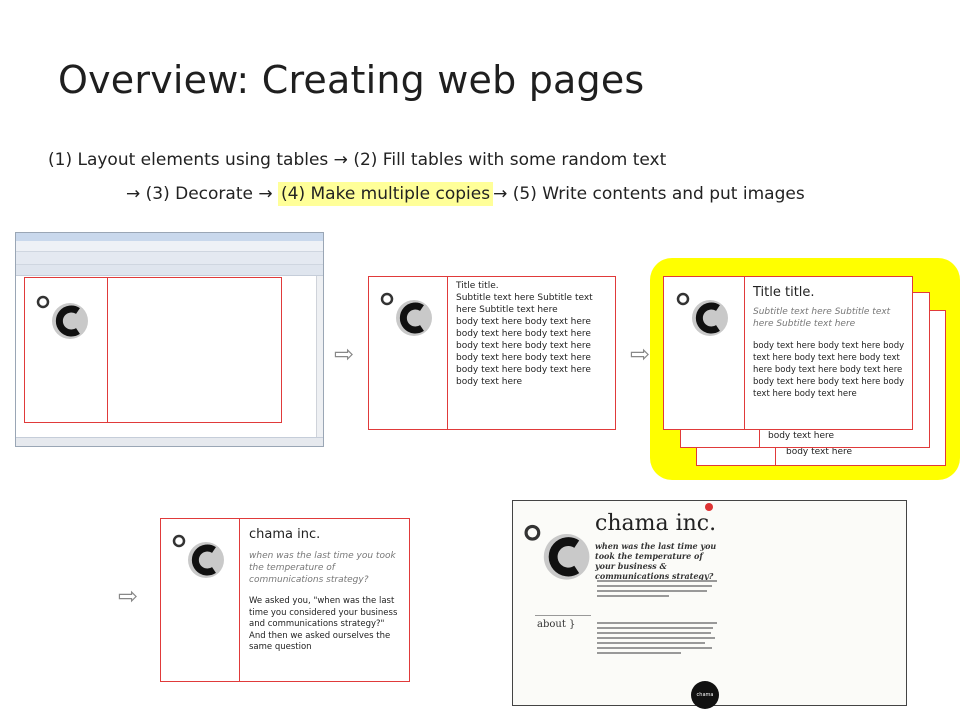 Image resolution: width=960 pixels, height=720 pixels. What do you see at coordinates (705, 695) in the screenshot?
I see `site-badge: chama` at bounding box center [705, 695].